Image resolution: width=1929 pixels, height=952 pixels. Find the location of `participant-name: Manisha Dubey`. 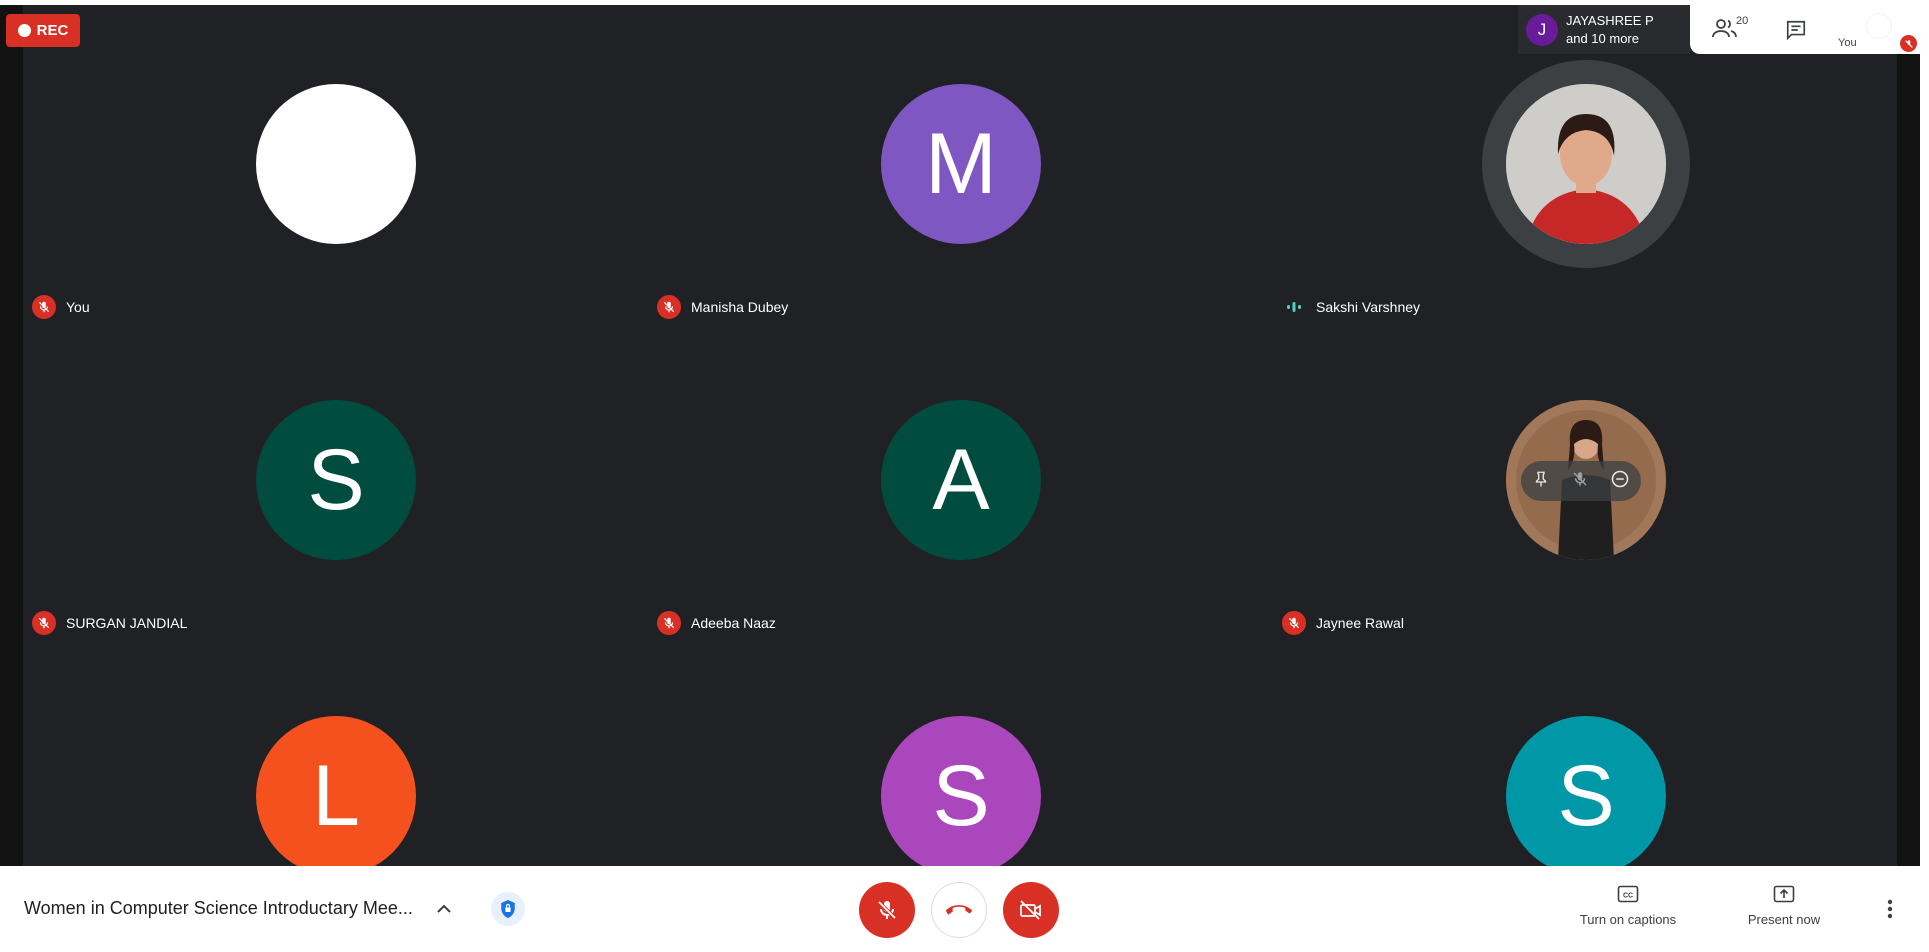

participant-name: Manisha Dubey is located at coordinates (740, 307).